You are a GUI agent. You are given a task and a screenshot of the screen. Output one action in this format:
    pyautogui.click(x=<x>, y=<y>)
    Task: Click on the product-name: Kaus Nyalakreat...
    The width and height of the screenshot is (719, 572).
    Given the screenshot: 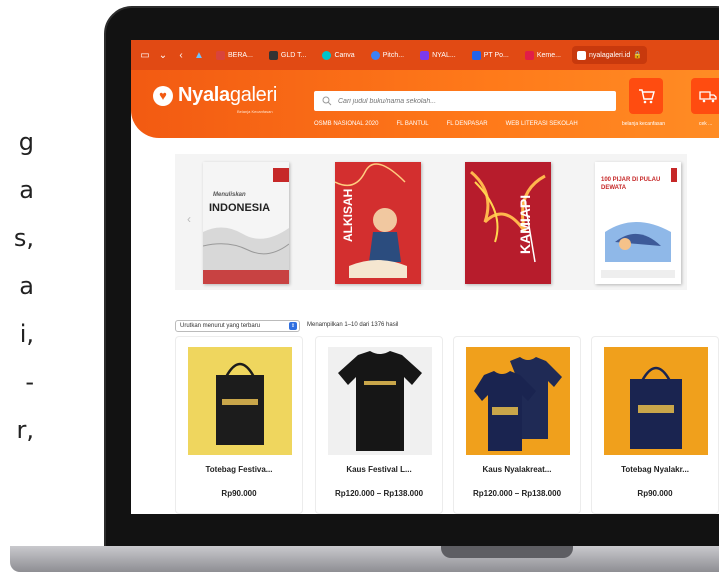 What is the action you would take?
    pyautogui.click(x=517, y=469)
    